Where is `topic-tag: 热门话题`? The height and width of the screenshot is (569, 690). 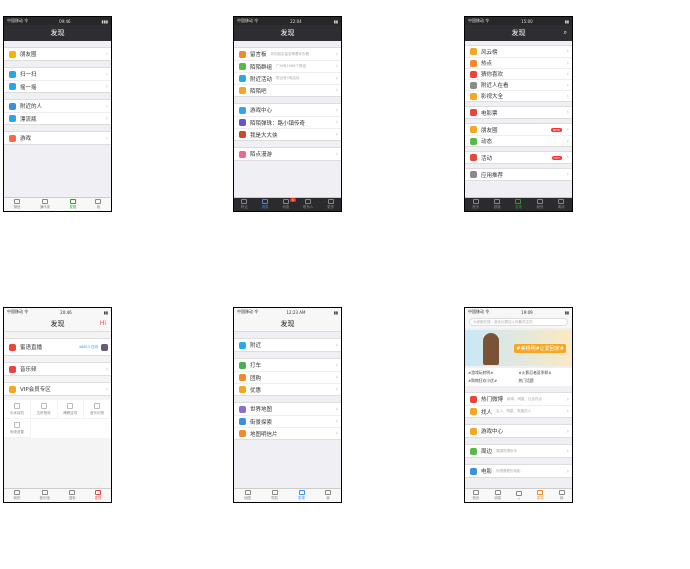
topic-tag: 热门话题 is located at coordinates (544, 381).